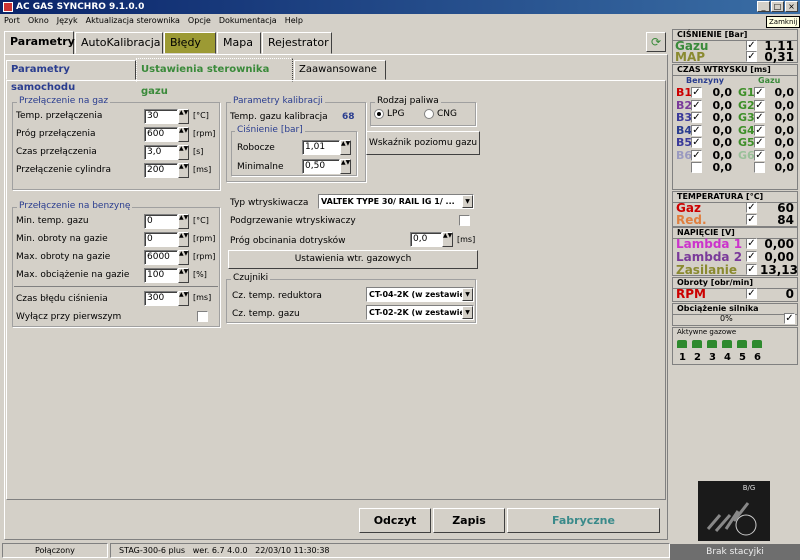  I want to click on reducer-sensor-select: CT-04-2K (w zestawie), so click(420, 294).